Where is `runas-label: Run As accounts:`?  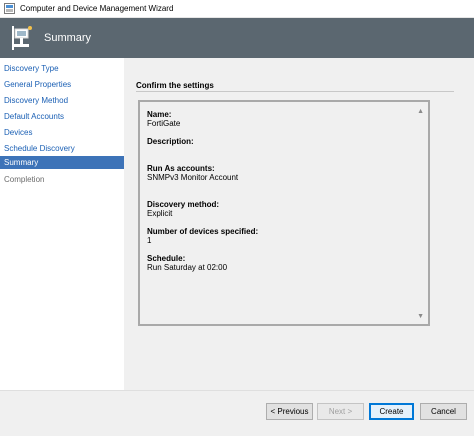 runas-label: Run As accounts: is located at coordinates (181, 168).